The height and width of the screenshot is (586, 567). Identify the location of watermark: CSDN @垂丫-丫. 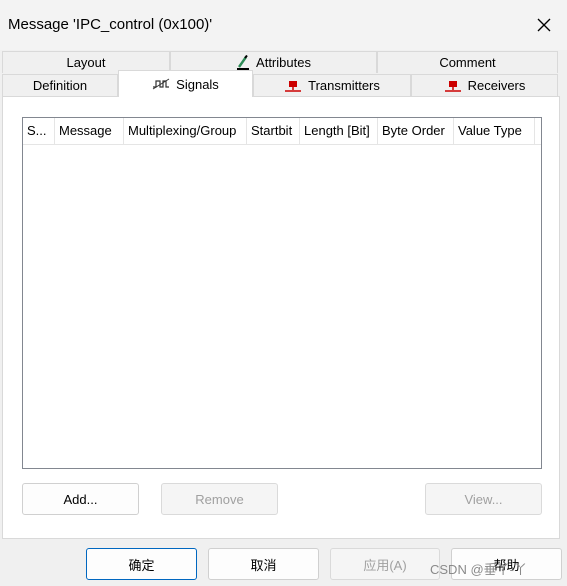
(478, 569).